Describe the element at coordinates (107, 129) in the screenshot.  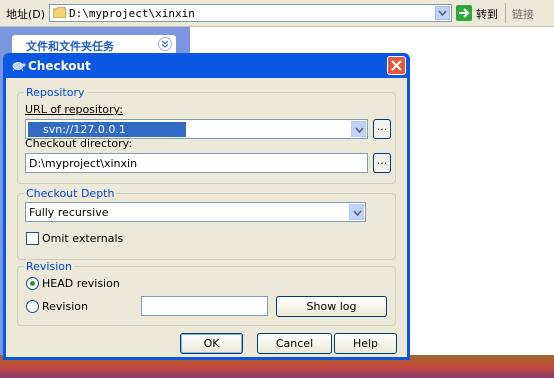
I see `url-value: svn://127.0.0.1` at that location.